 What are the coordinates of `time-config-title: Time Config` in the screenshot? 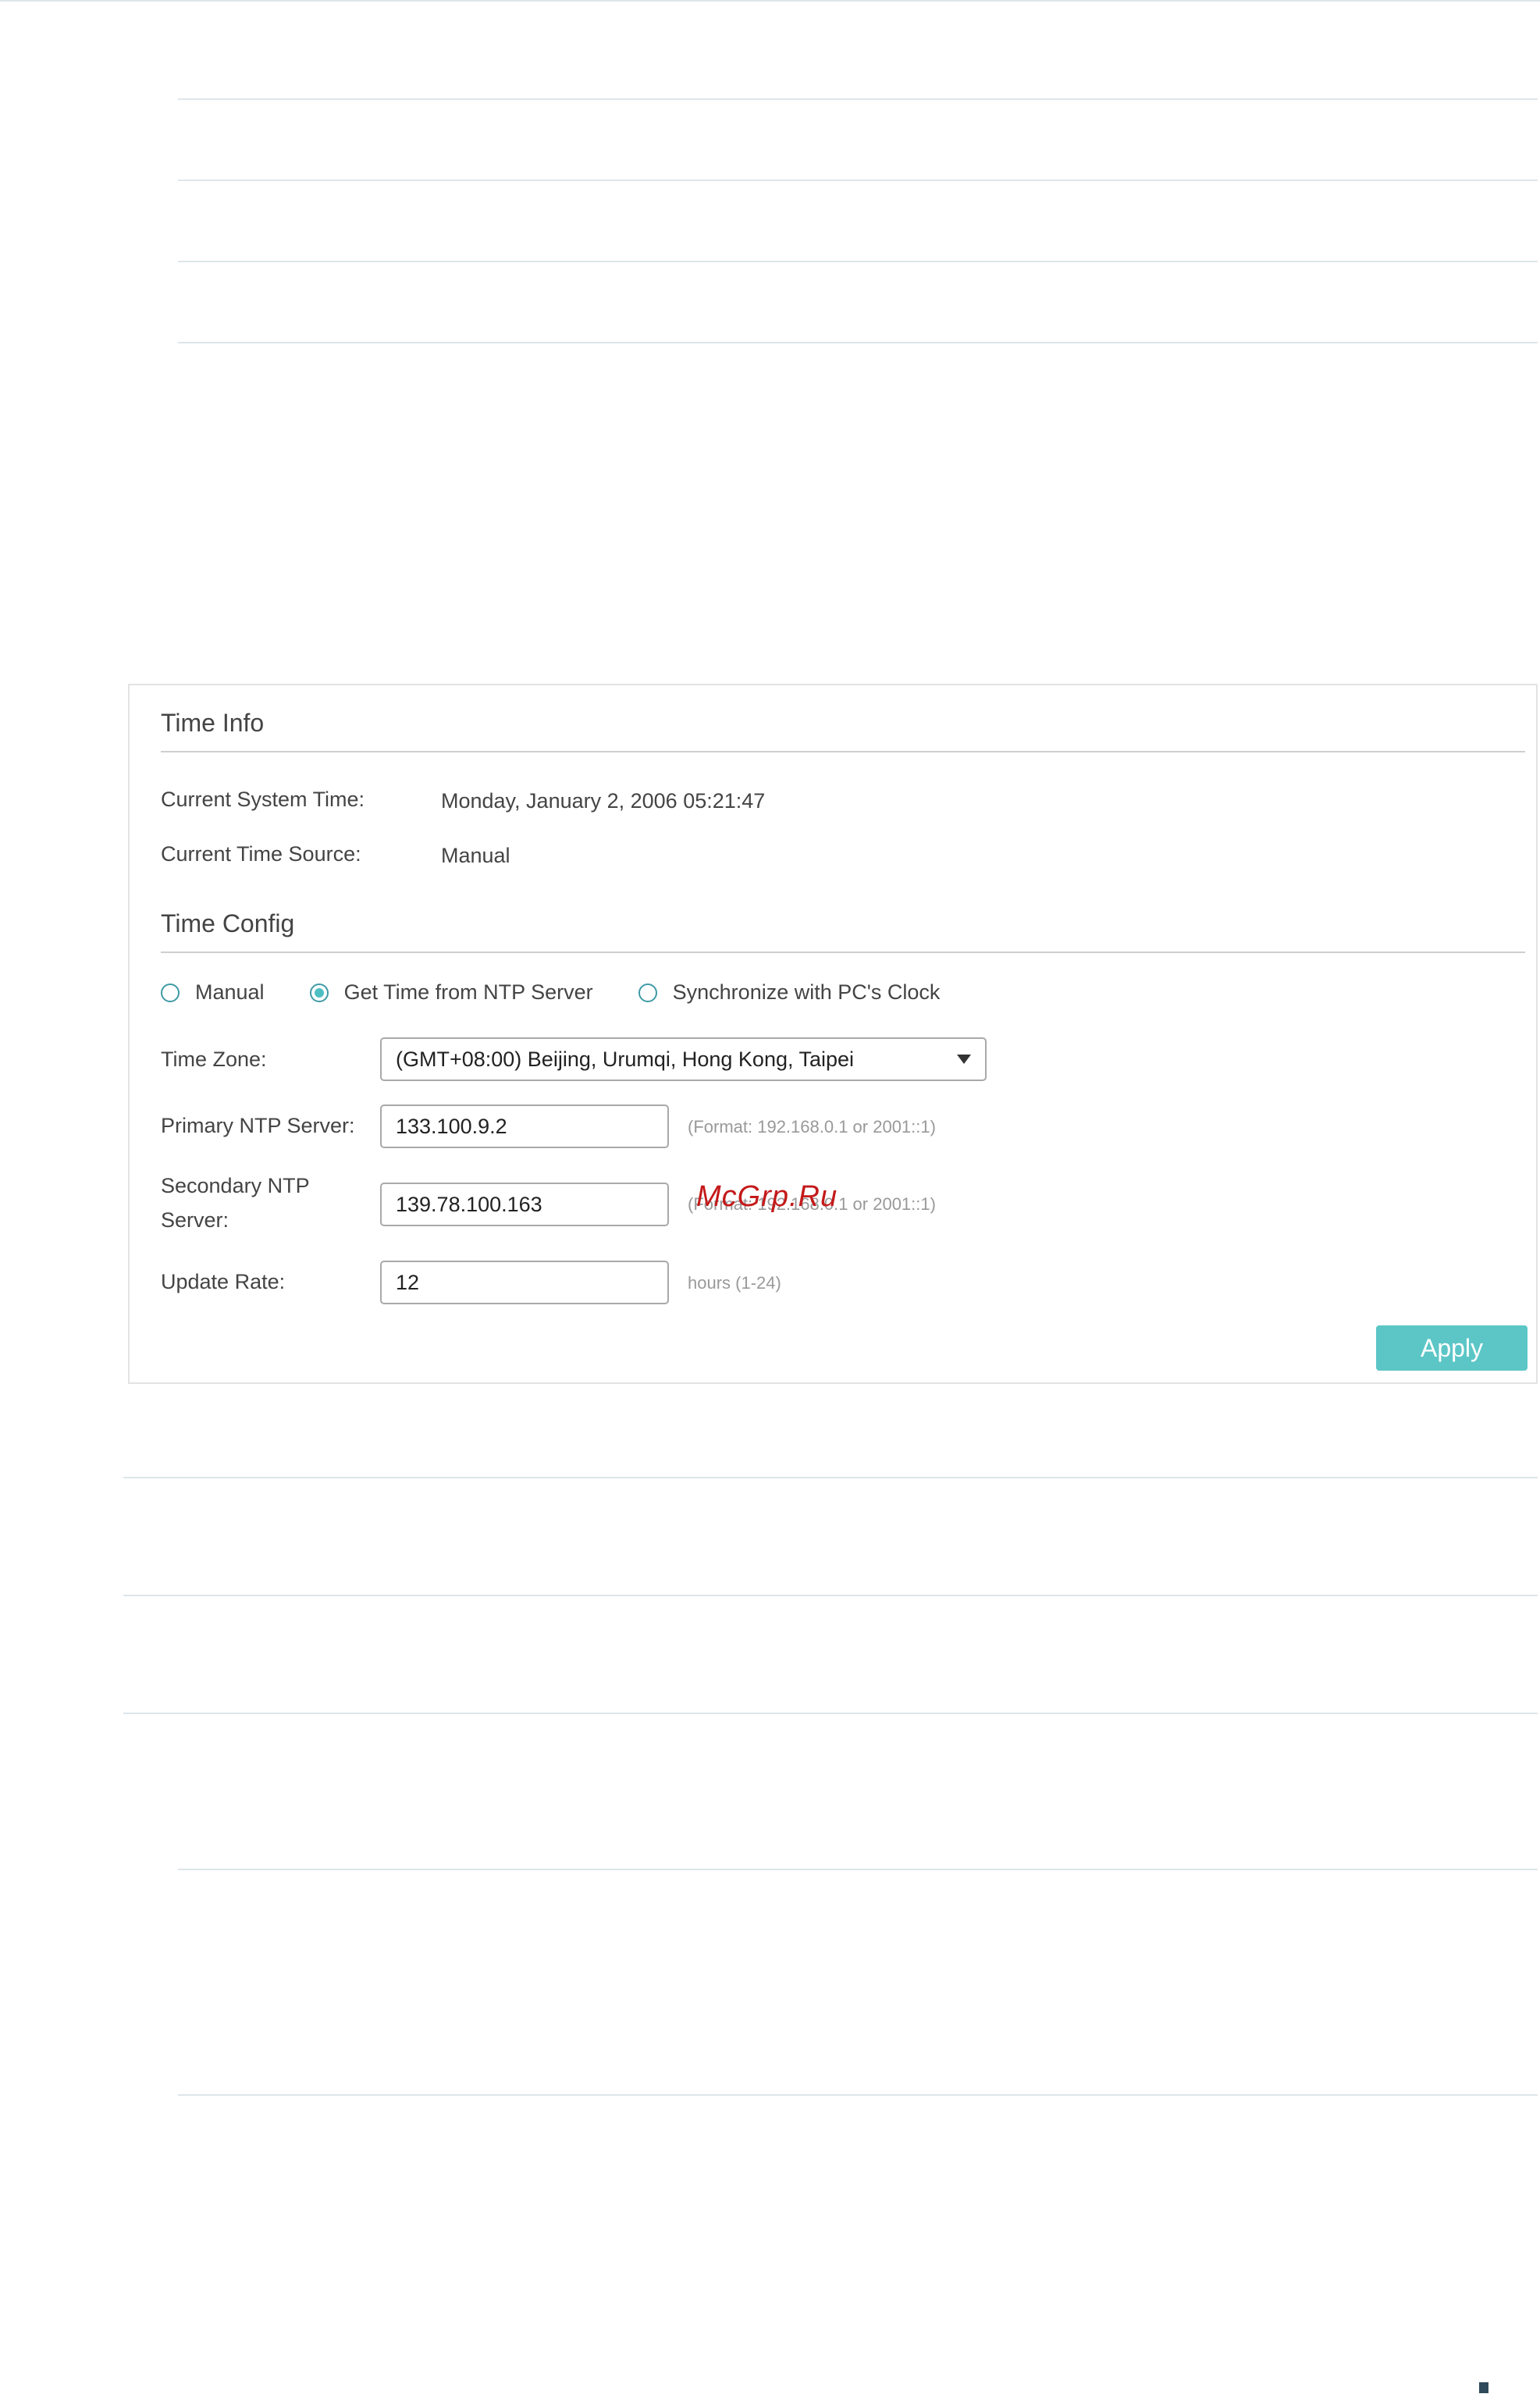 It's located at (228, 923).